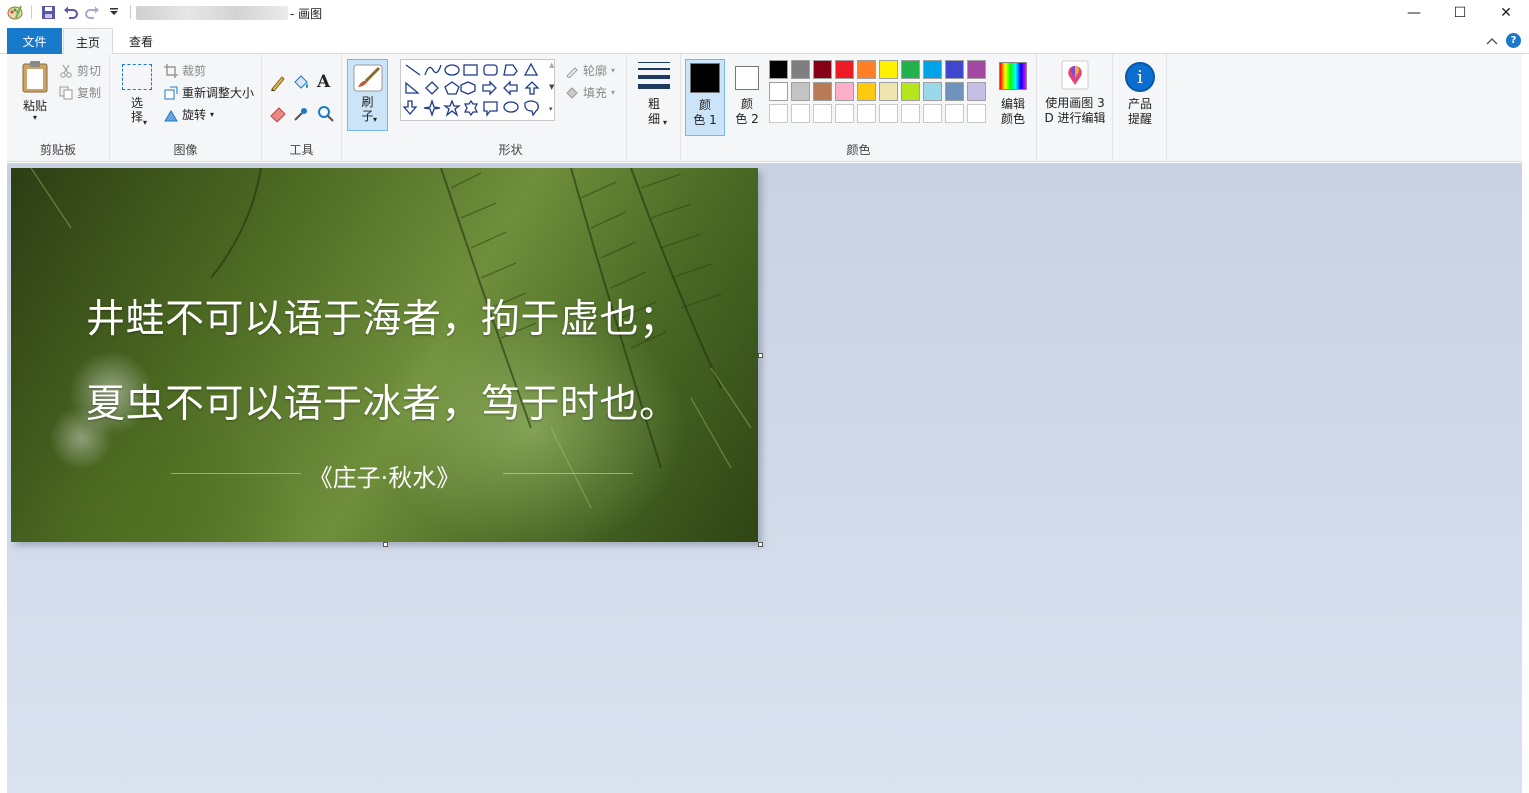  Describe the element at coordinates (590, 70) in the screenshot. I see `outline-button: 轮廓 ▾` at that location.